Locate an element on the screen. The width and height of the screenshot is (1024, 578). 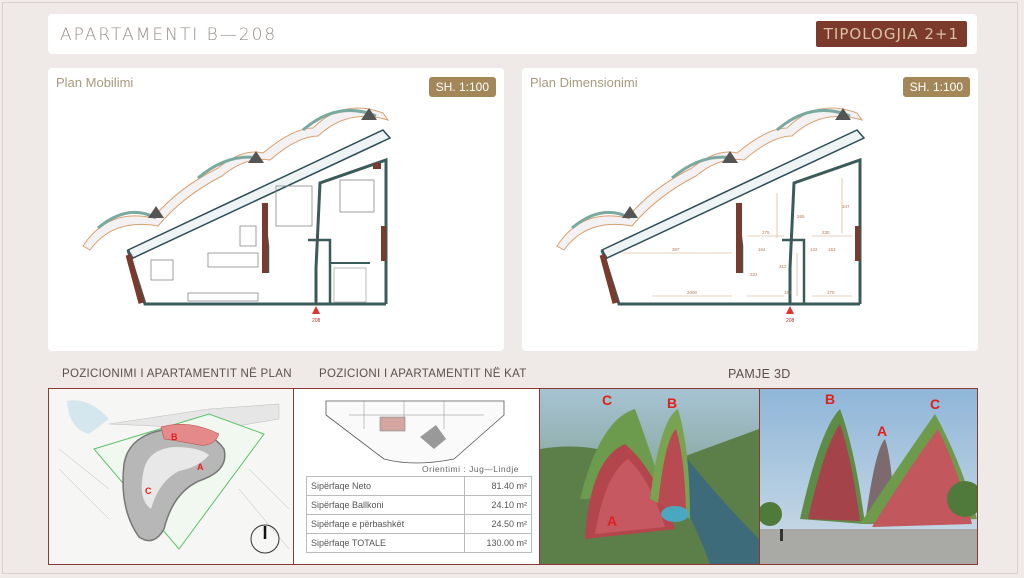
area-value: 81.40 m² is located at coordinates (498, 486).